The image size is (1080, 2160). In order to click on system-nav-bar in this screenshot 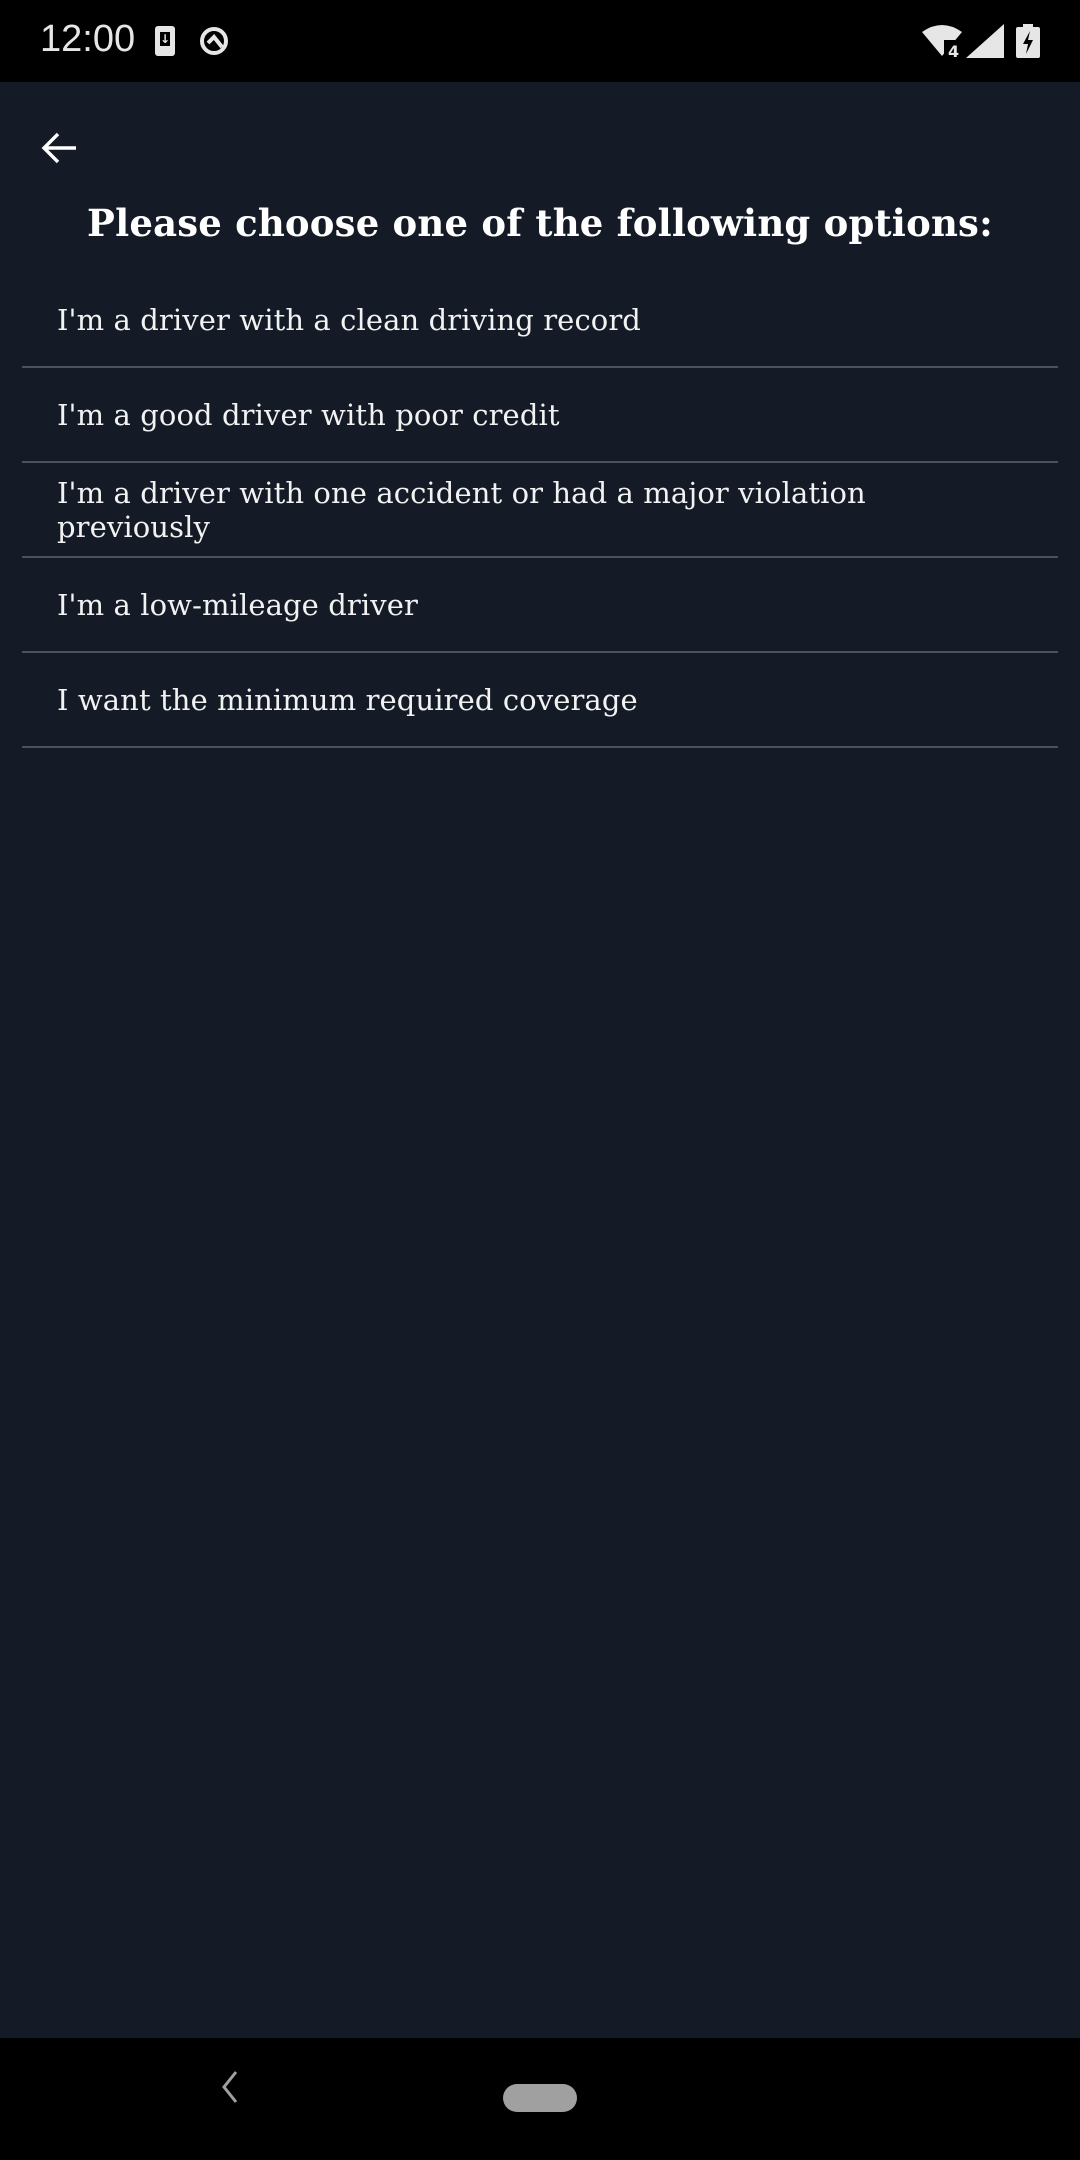, I will do `click(540, 2099)`.